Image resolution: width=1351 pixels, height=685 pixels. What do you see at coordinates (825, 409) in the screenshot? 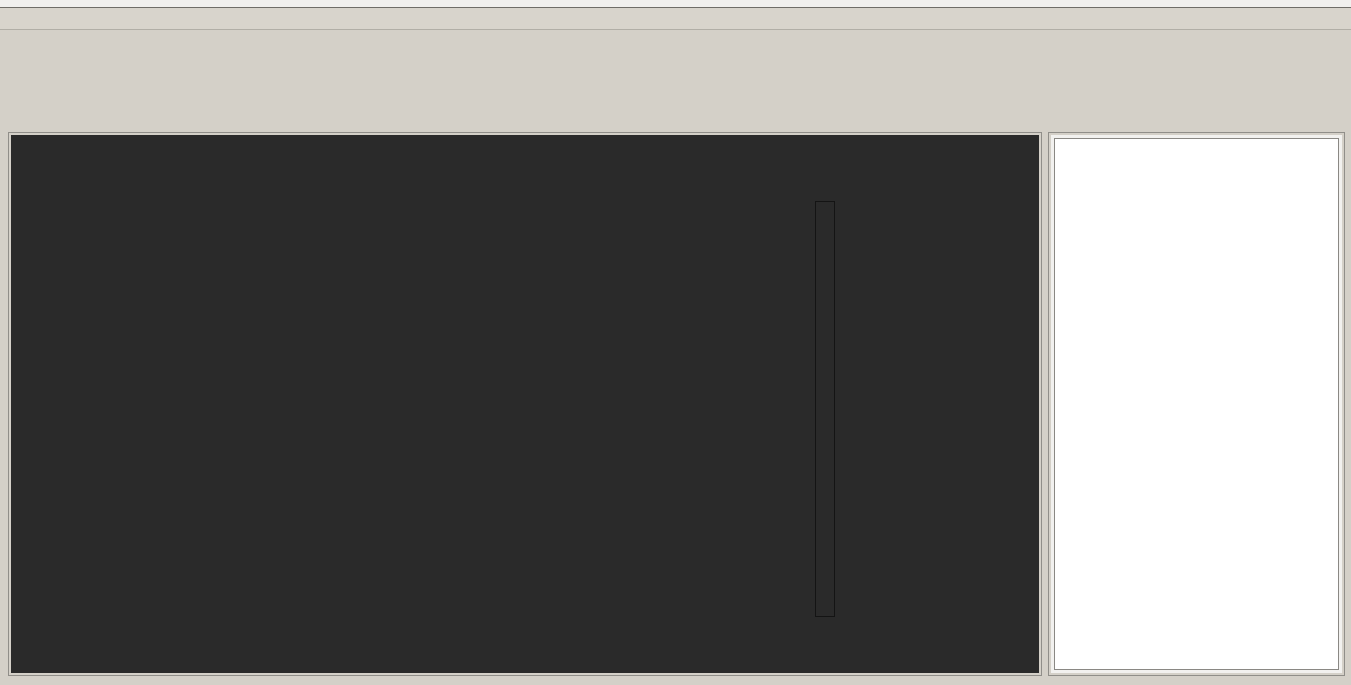
I see `colorbar-canvas` at bounding box center [825, 409].